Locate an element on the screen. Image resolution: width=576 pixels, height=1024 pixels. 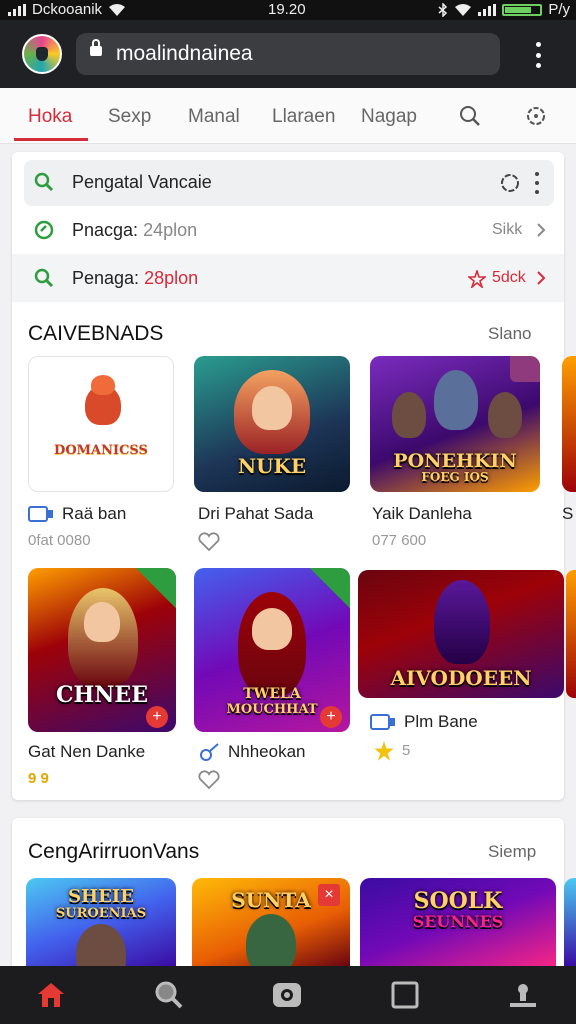
game-art-subtitle: SEUNNES is located at coordinates (458, 921).